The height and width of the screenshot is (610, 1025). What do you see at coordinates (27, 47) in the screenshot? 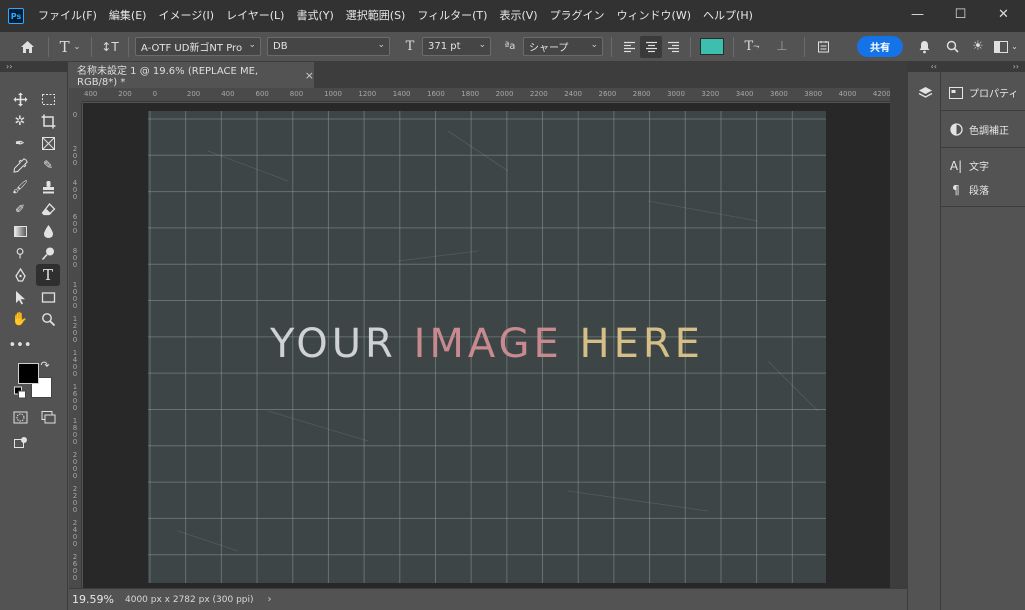
I see `home-icon` at bounding box center [27, 47].